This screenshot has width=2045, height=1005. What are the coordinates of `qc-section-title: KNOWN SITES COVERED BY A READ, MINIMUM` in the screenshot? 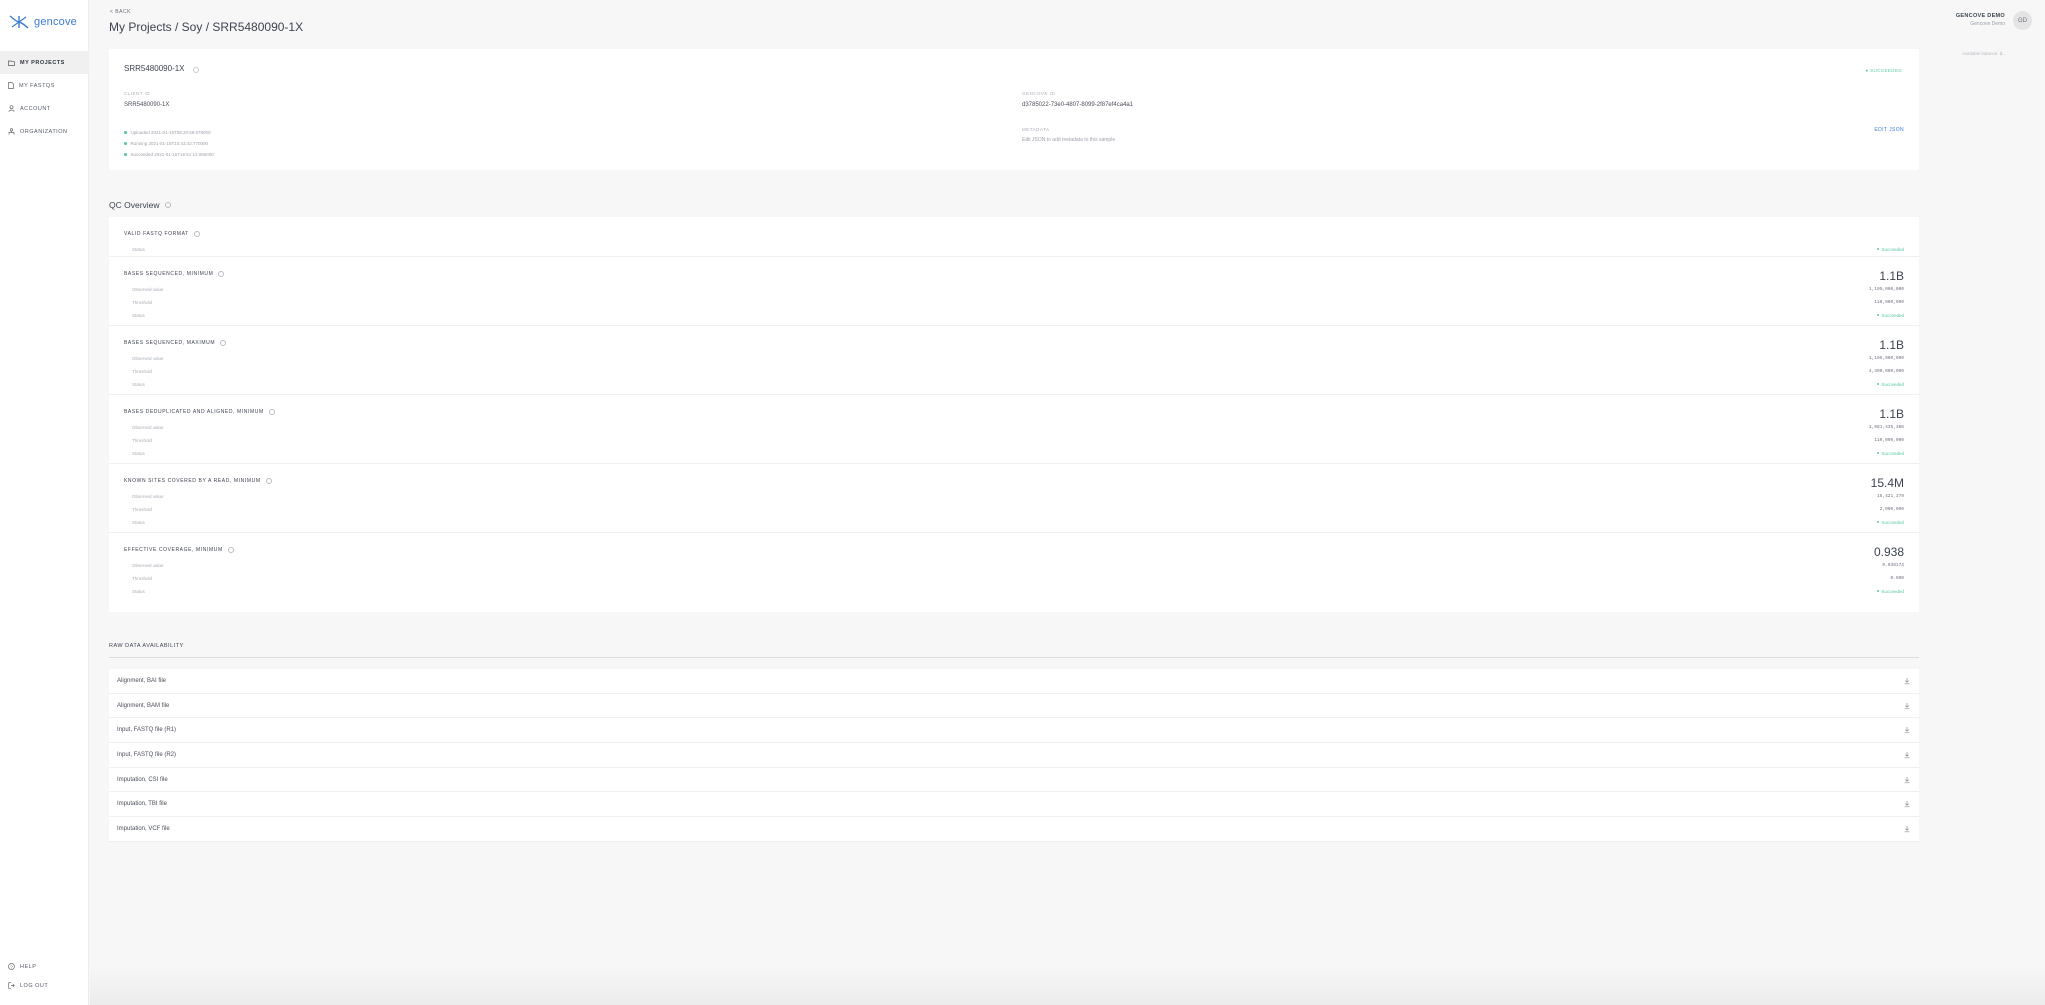 It's located at (198, 481).